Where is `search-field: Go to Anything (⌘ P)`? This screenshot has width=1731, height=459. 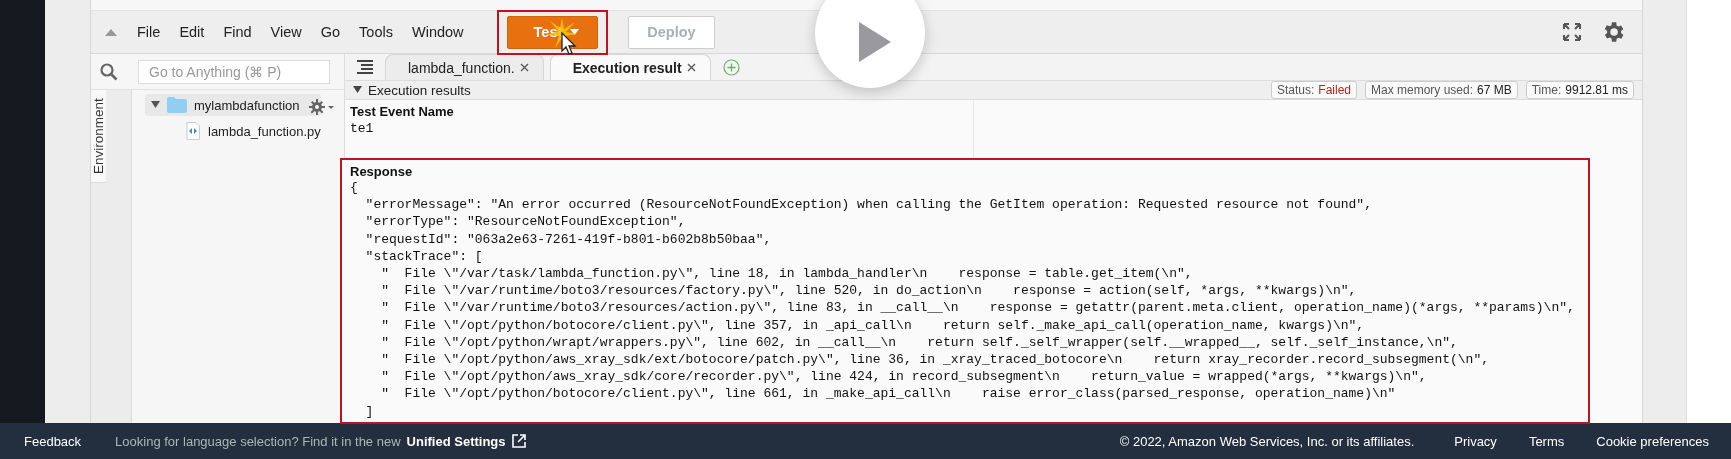
search-field: Go to Anything (⌘ P) is located at coordinates (234, 71).